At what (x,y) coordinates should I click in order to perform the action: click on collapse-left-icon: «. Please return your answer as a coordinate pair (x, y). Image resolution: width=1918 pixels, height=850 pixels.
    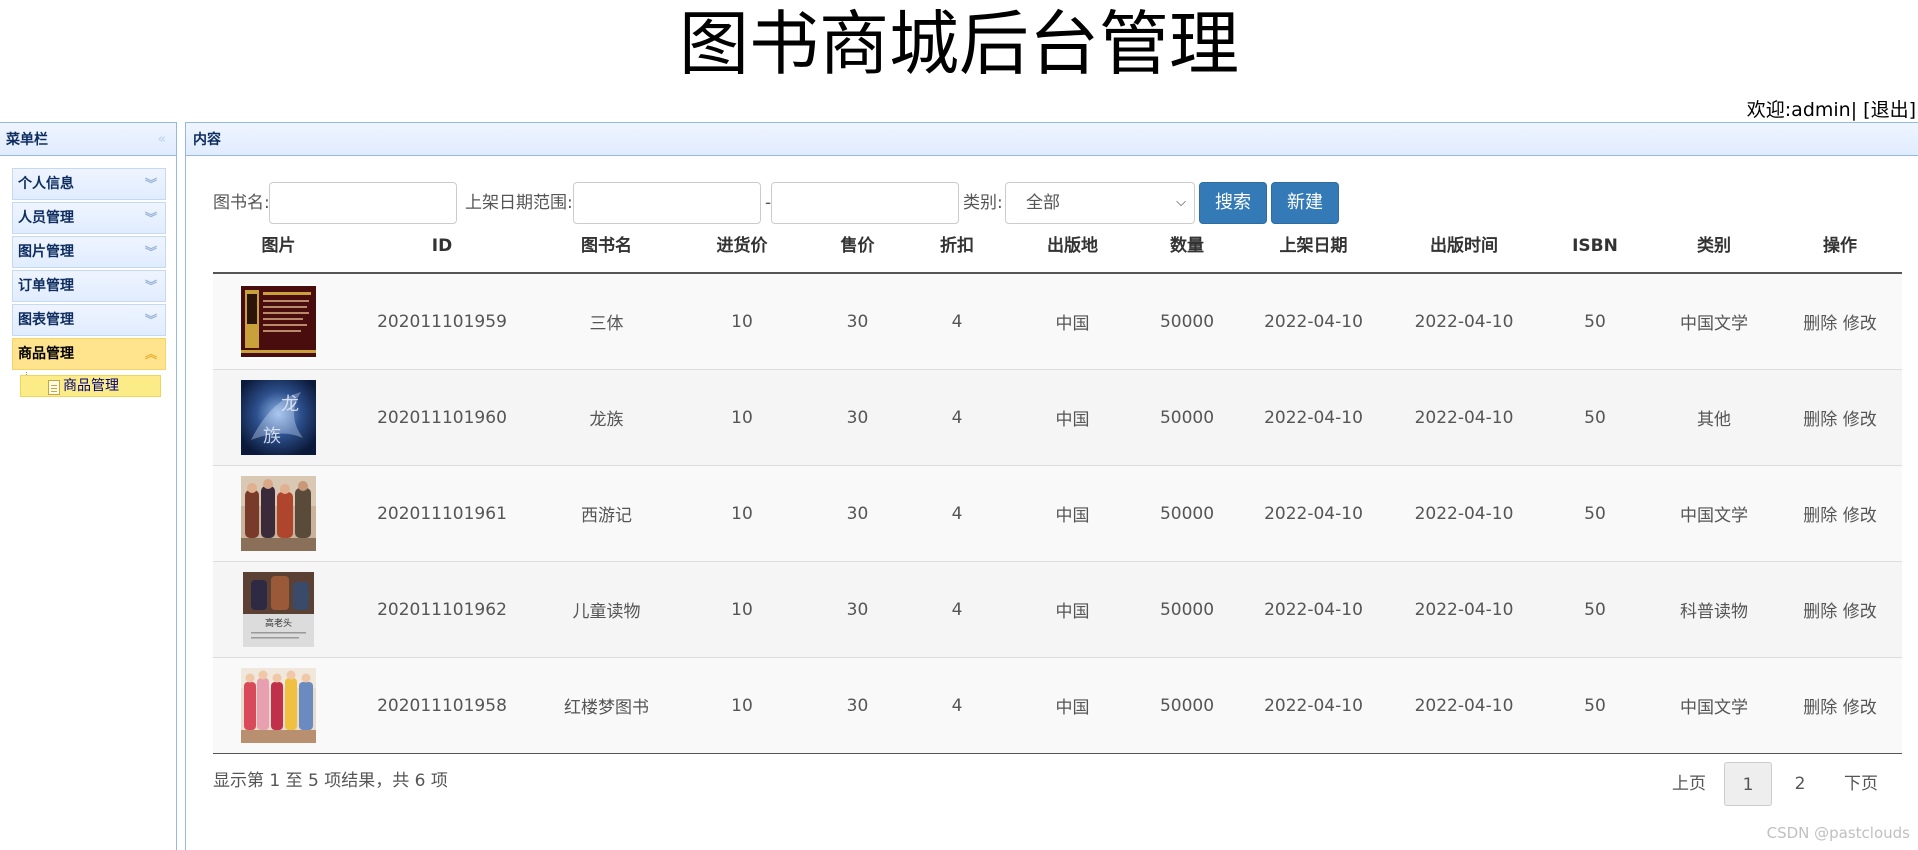
    Looking at the image, I should click on (162, 140).